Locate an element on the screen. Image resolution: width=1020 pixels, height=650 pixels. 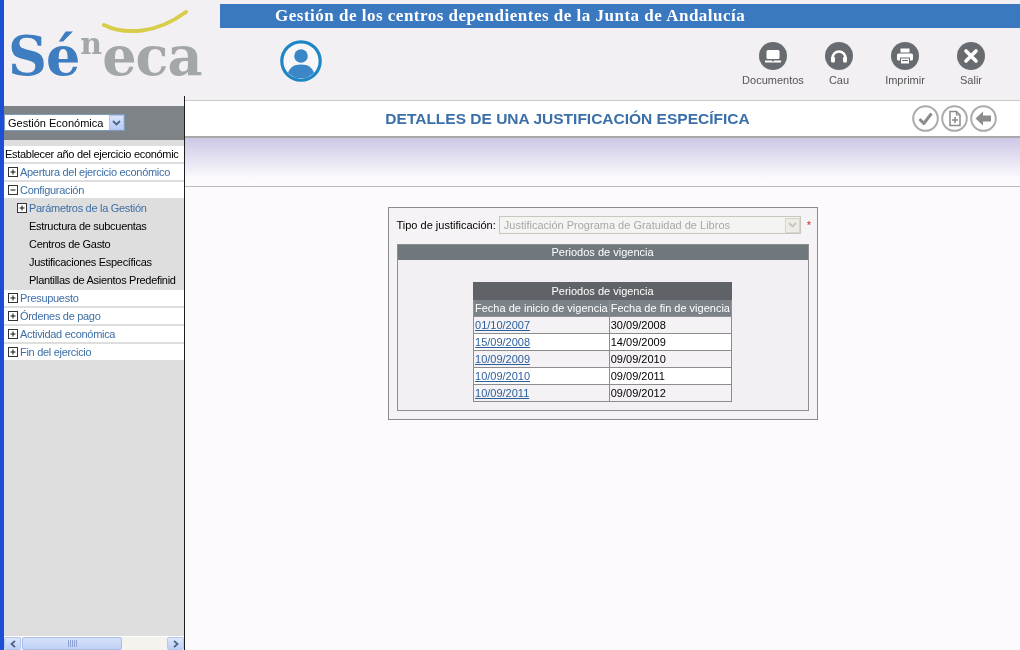
collapse-icon is located at coordinates (13, 190).